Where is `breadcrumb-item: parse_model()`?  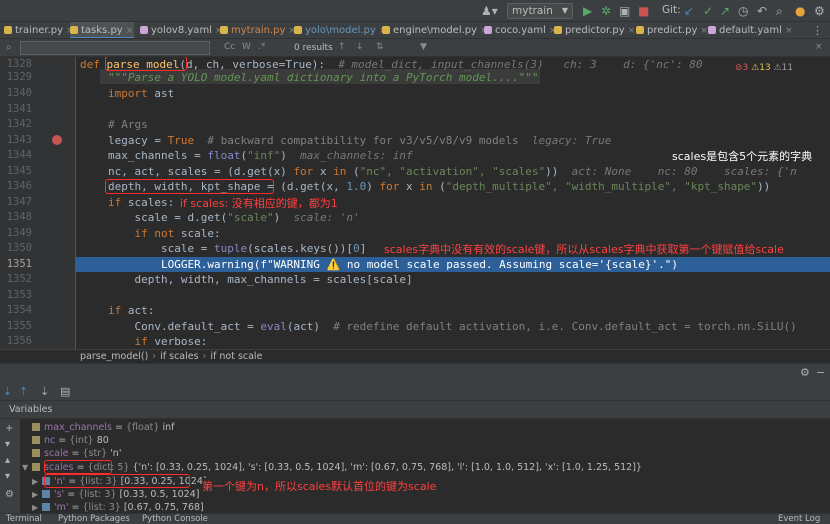 breadcrumb-item: parse_model() is located at coordinates (114, 356).